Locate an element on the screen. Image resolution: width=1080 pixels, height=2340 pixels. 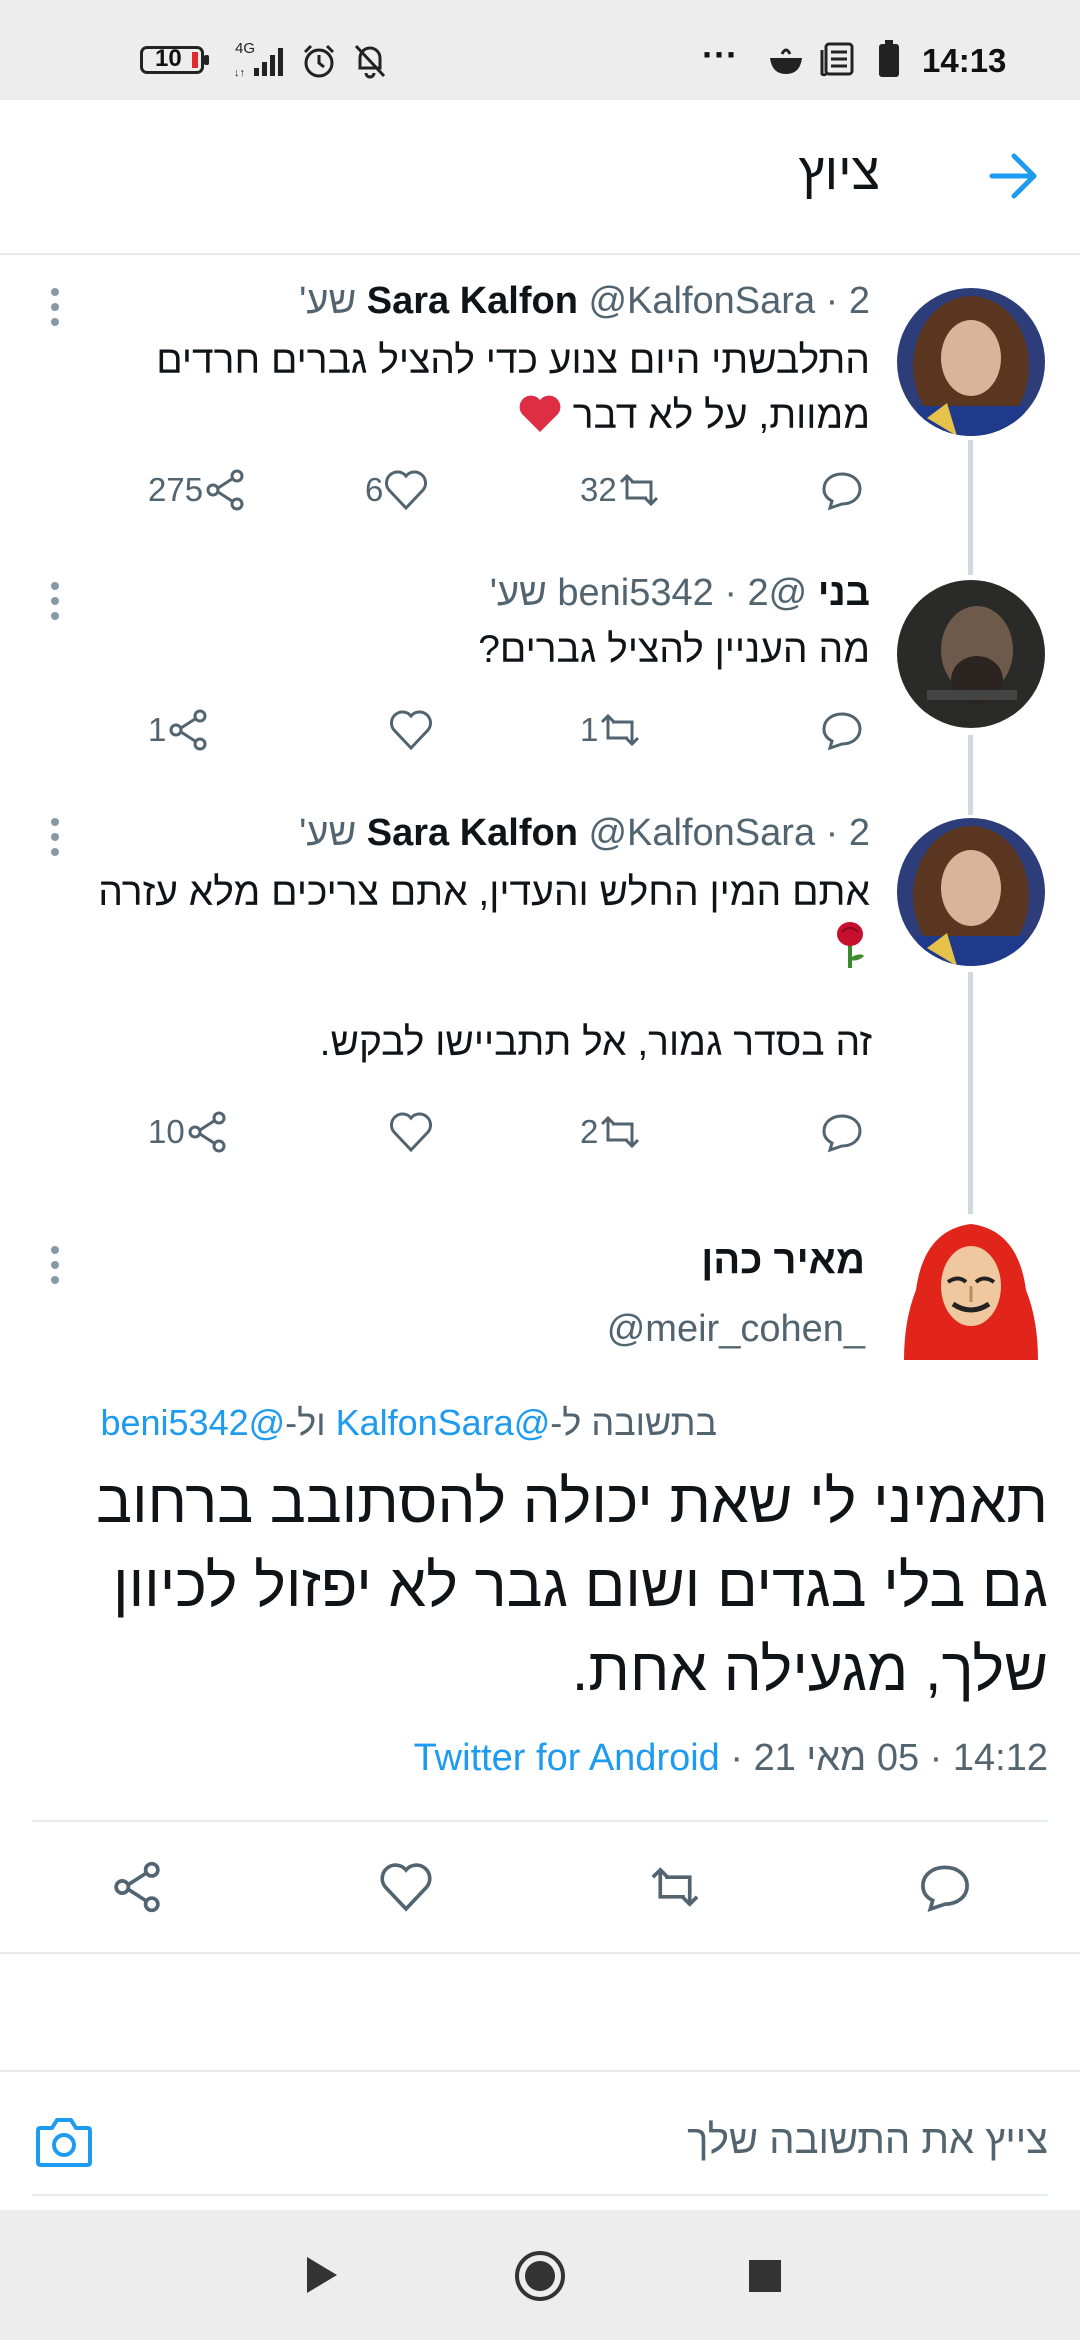
retweet-button: 32 is located at coordinates (620, 490).